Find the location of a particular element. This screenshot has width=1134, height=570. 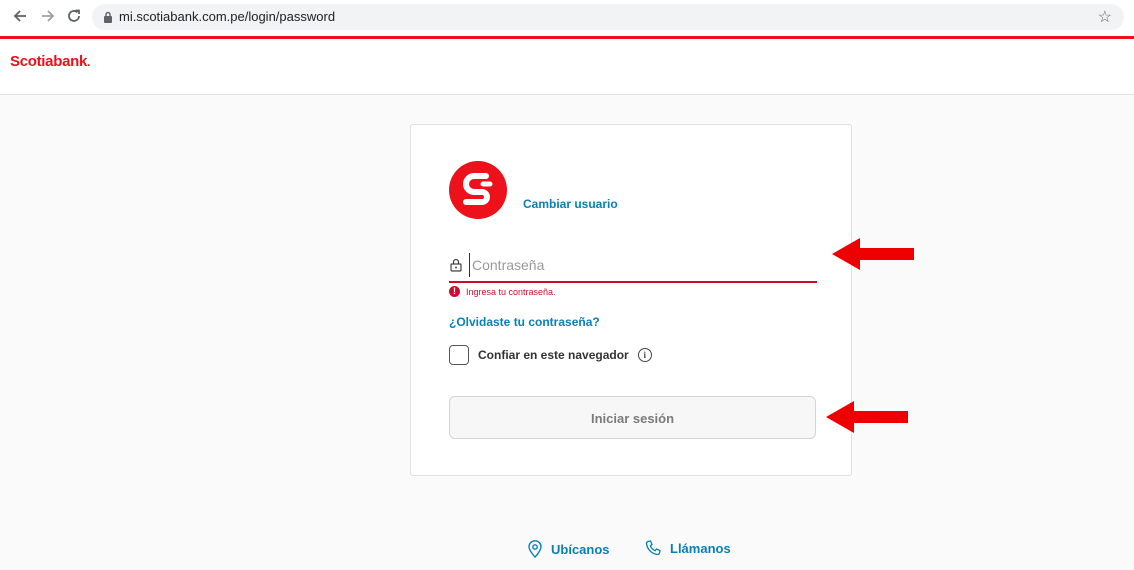

brand-name: Scotiabank is located at coordinates (49, 61).